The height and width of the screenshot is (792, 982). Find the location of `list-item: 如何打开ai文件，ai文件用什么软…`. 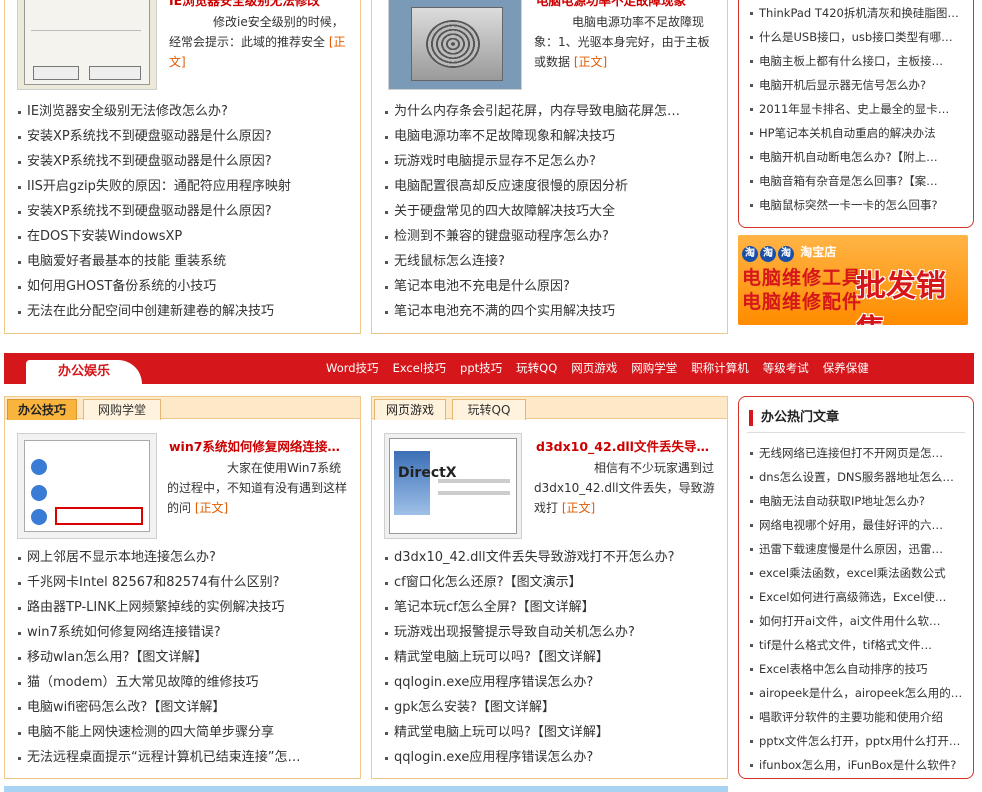

list-item: 如何打开ai文件，ai文件用什么软… is located at coordinates (859, 621).